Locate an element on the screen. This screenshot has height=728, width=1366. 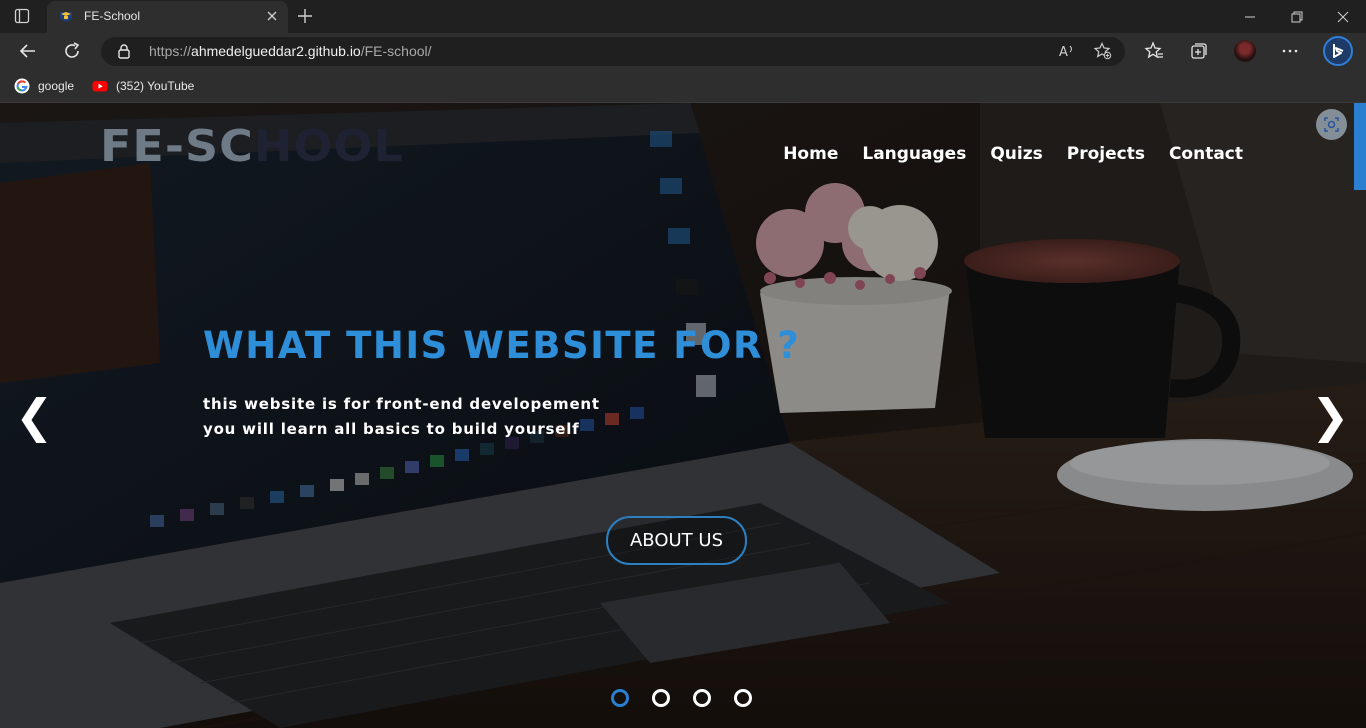
logo-part-1: FE-SC is located at coordinates (177, 146).